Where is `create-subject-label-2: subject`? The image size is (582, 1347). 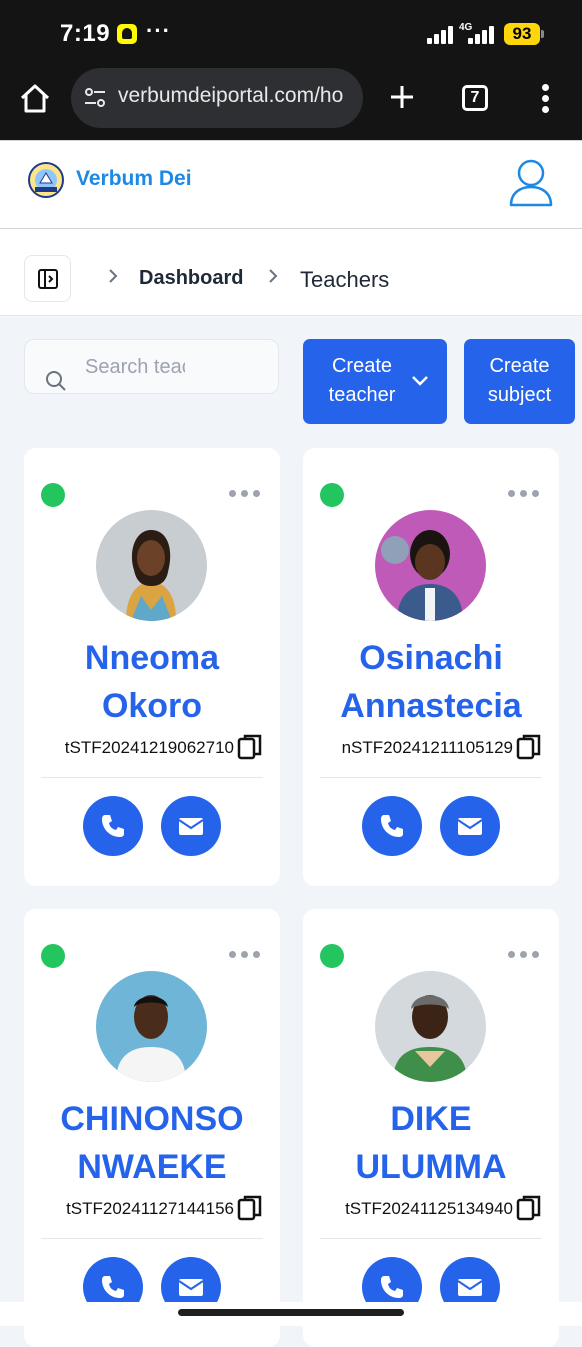
create-subject-label-2: subject is located at coordinates (519, 395).